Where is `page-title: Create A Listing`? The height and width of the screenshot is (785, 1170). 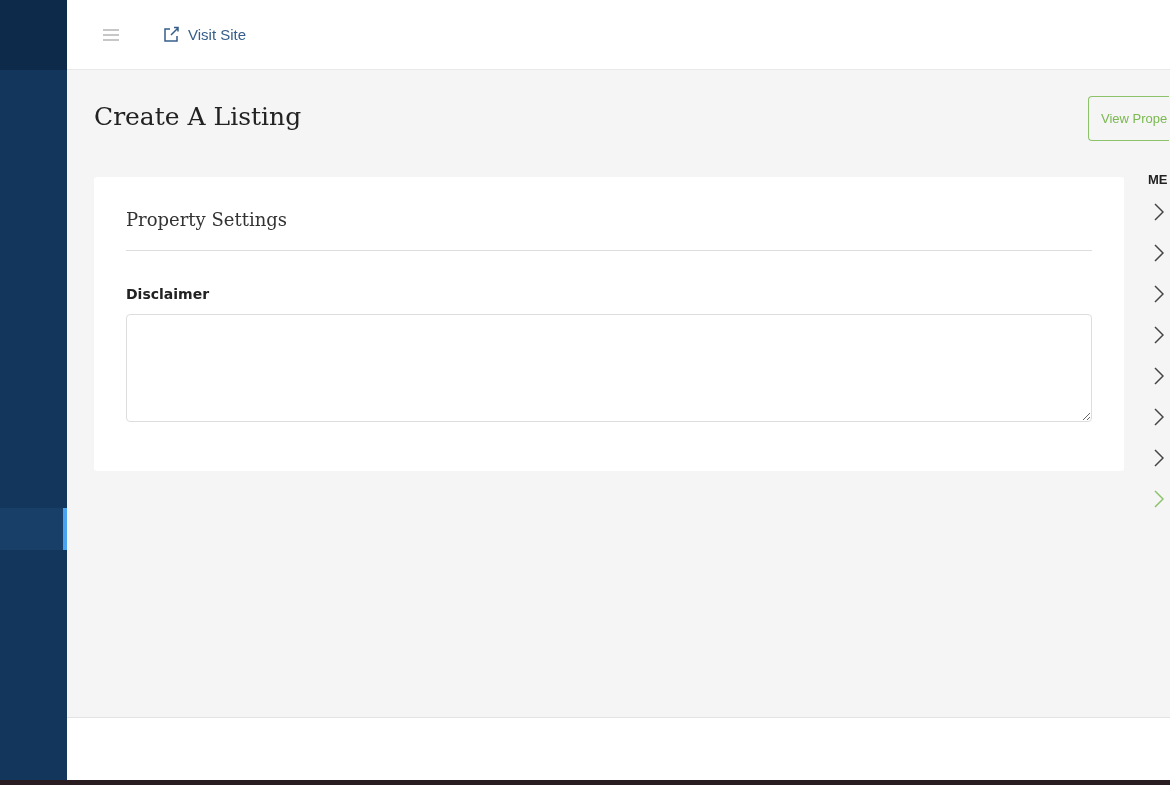
page-title: Create A Listing is located at coordinates (198, 116).